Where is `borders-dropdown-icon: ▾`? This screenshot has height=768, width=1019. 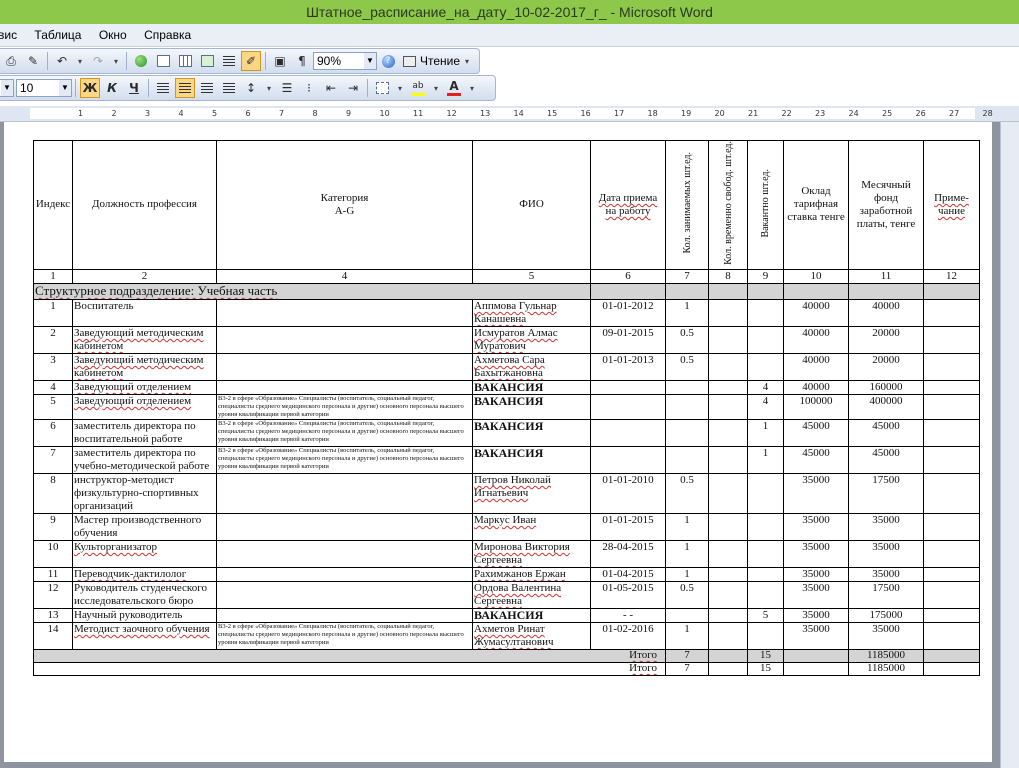 borders-dropdown-icon: ▾ is located at coordinates (400, 88).